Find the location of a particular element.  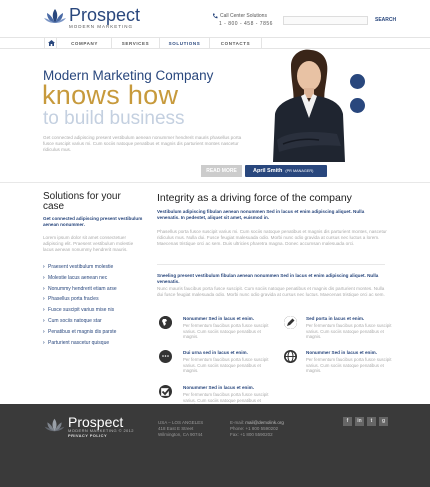

nav-home is located at coordinates (50, 43).